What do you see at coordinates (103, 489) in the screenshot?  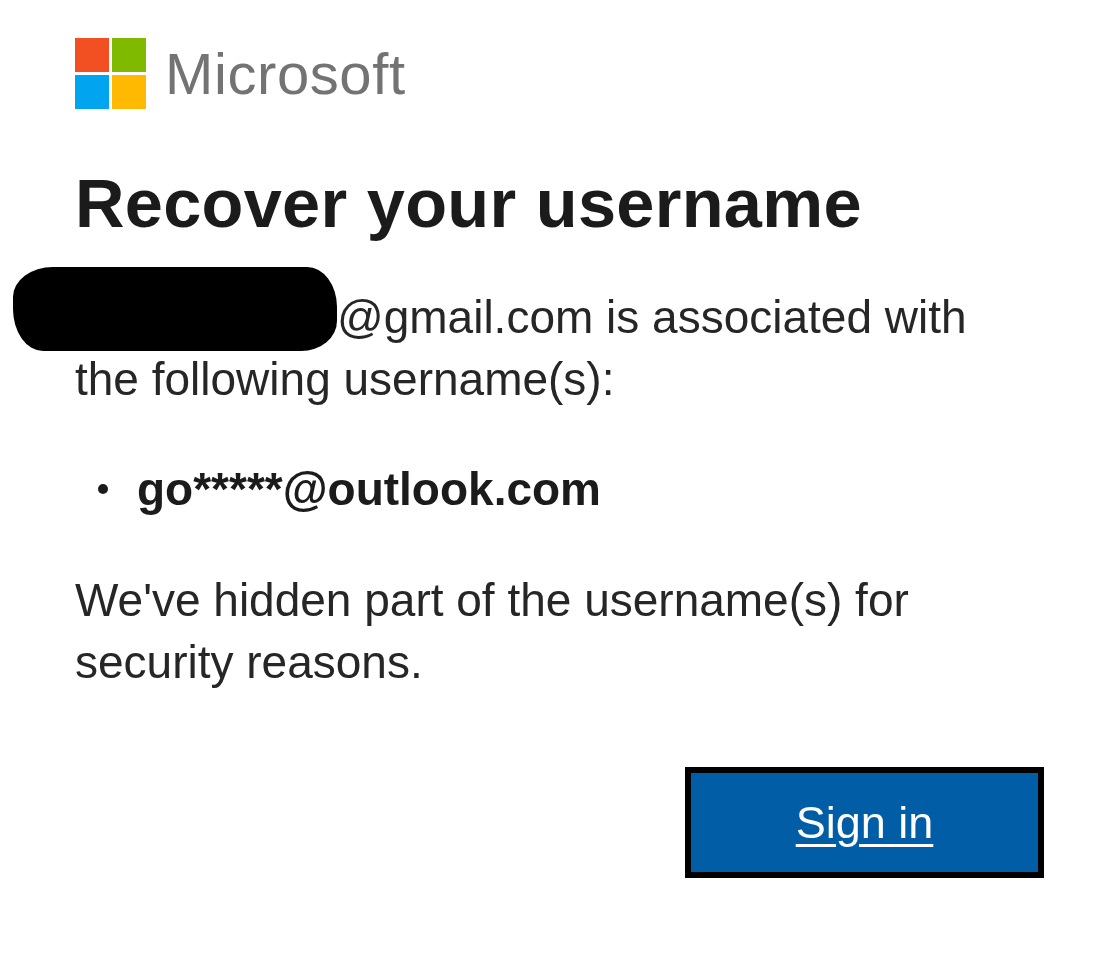 I see `bullet-icon` at bounding box center [103, 489].